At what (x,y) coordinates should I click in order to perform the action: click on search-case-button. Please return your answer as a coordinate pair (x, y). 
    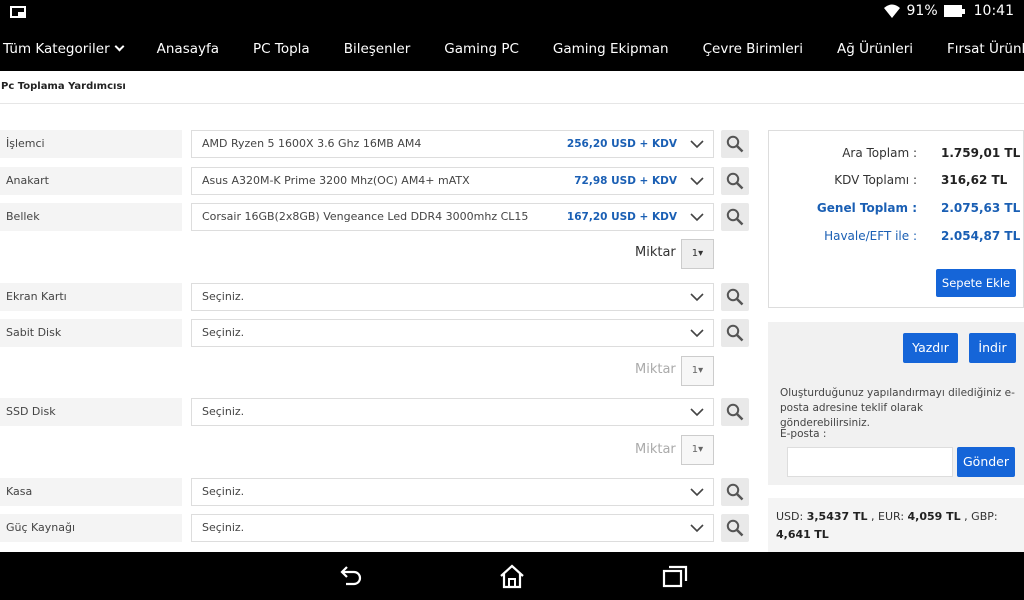
    Looking at the image, I should click on (735, 492).